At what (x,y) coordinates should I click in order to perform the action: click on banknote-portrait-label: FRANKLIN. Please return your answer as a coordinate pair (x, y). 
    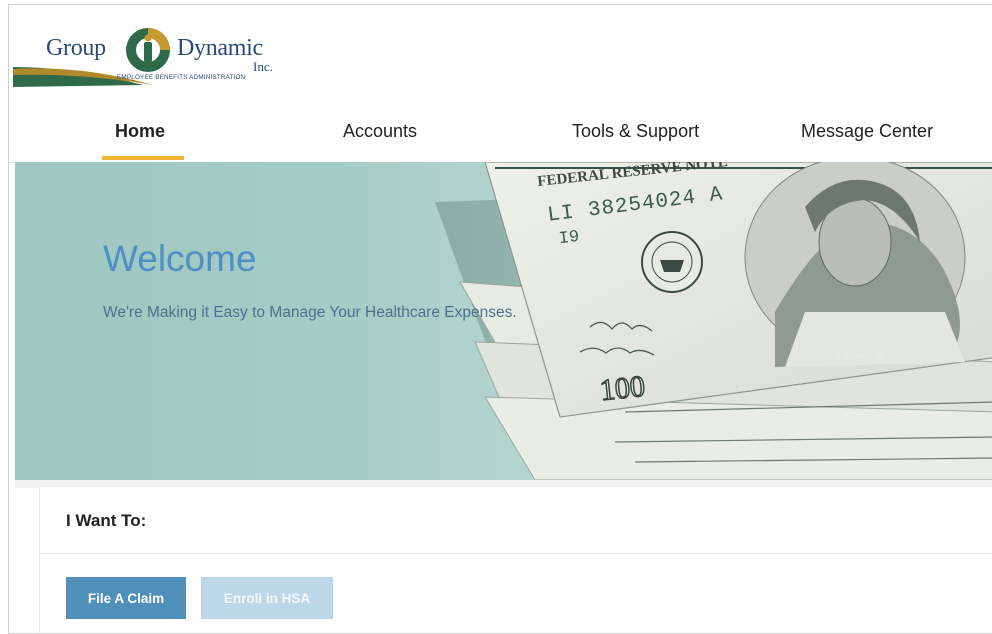
    Looking at the image, I should click on (861, 356).